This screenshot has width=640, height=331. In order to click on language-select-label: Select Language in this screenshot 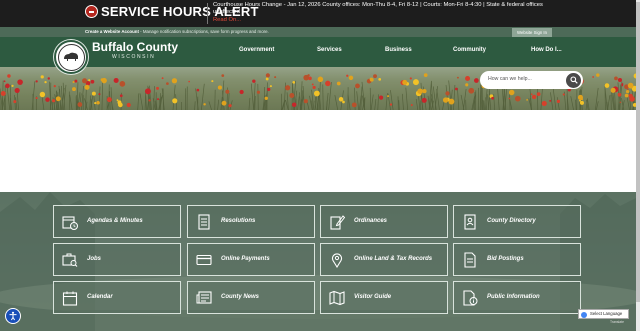, I will do `click(606, 313)`.